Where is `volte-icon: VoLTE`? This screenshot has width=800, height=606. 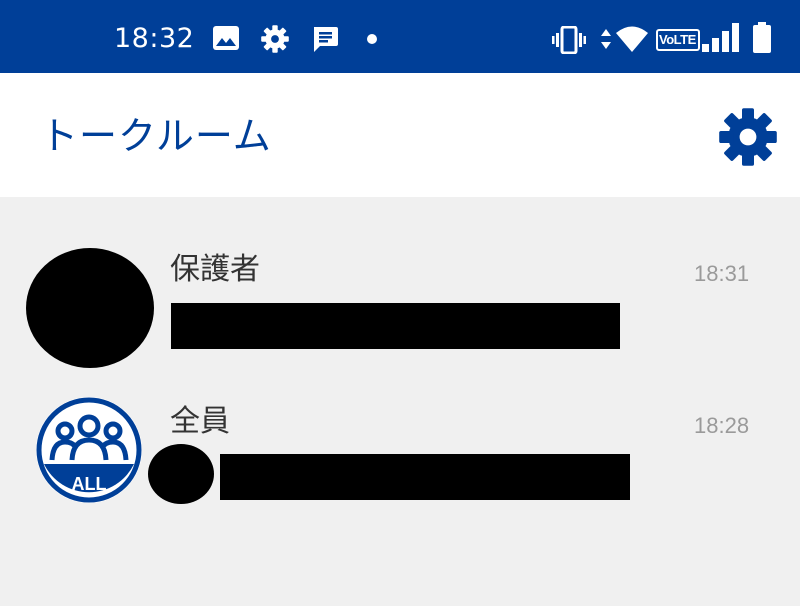
volte-icon: VoLTE is located at coordinates (678, 40).